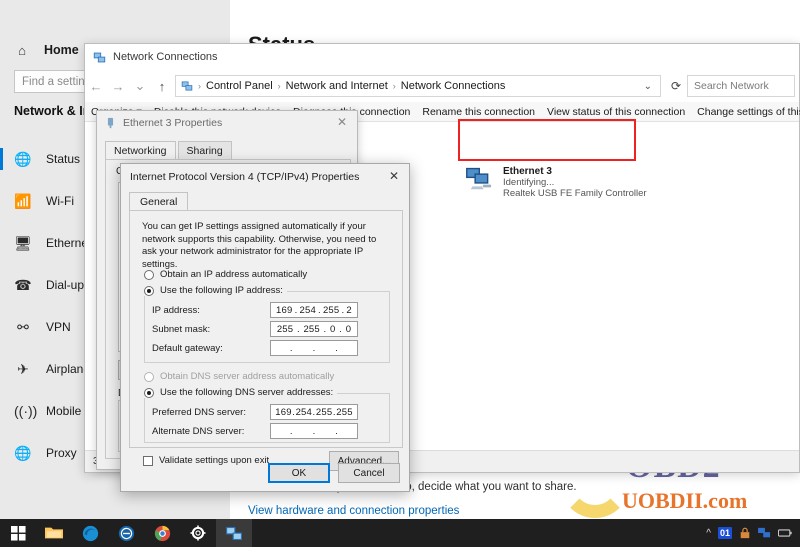  I want to click on sidebar-item-wifi-label: Wi-Fi, so click(60, 201).